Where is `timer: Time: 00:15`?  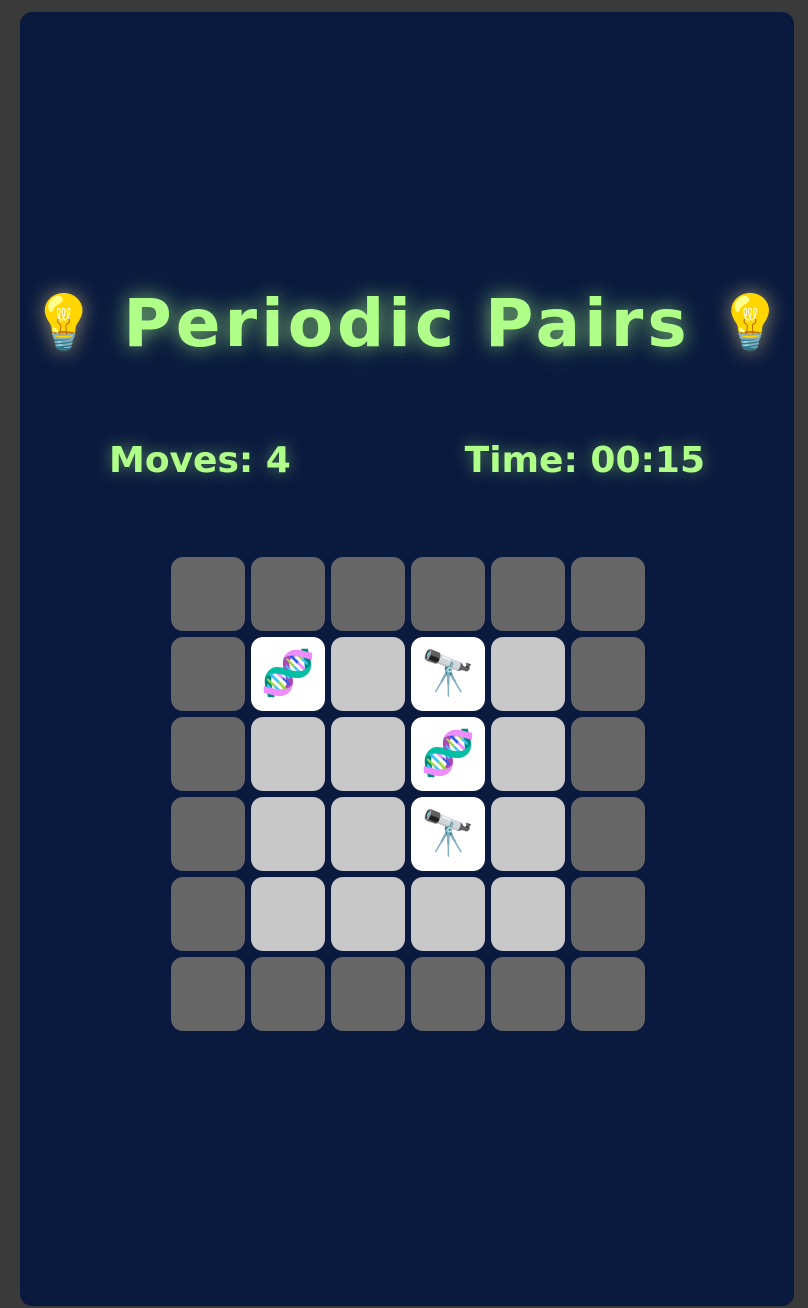 timer: Time: 00:15 is located at coordinates (584, 460).